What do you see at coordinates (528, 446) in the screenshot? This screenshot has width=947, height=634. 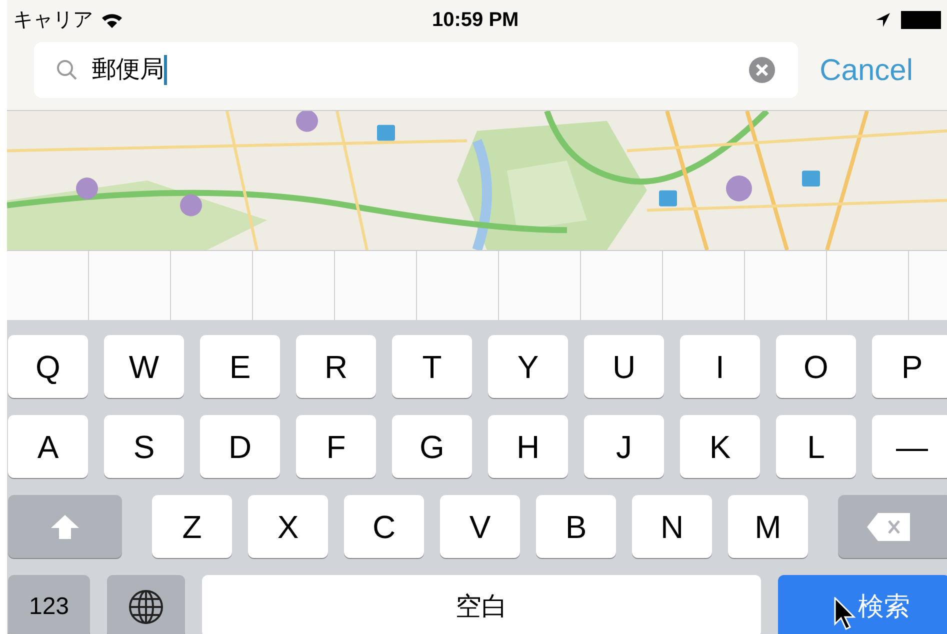 I see `key: H` at bounding box center [528, 446].